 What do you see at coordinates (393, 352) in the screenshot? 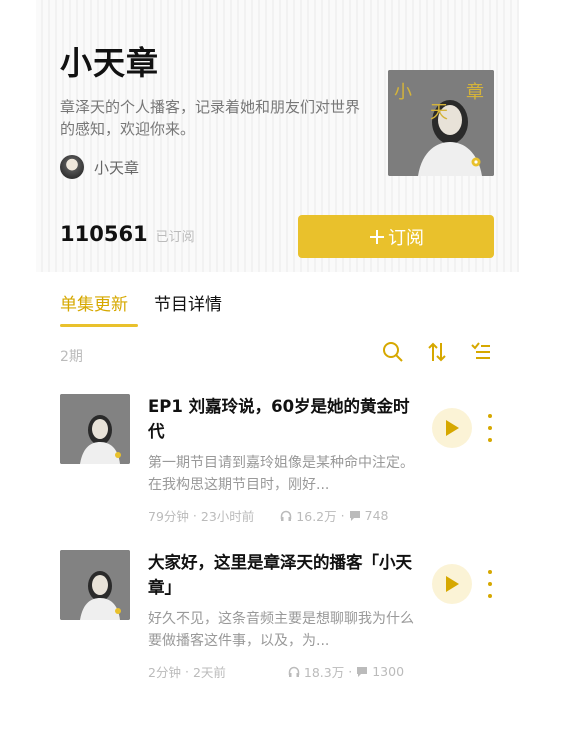
I see `search-icon` at bounding box center [393, 352].